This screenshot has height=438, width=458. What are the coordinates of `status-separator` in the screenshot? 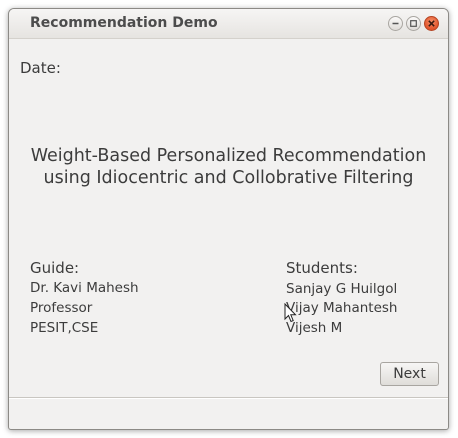 It's located at (228, 398).